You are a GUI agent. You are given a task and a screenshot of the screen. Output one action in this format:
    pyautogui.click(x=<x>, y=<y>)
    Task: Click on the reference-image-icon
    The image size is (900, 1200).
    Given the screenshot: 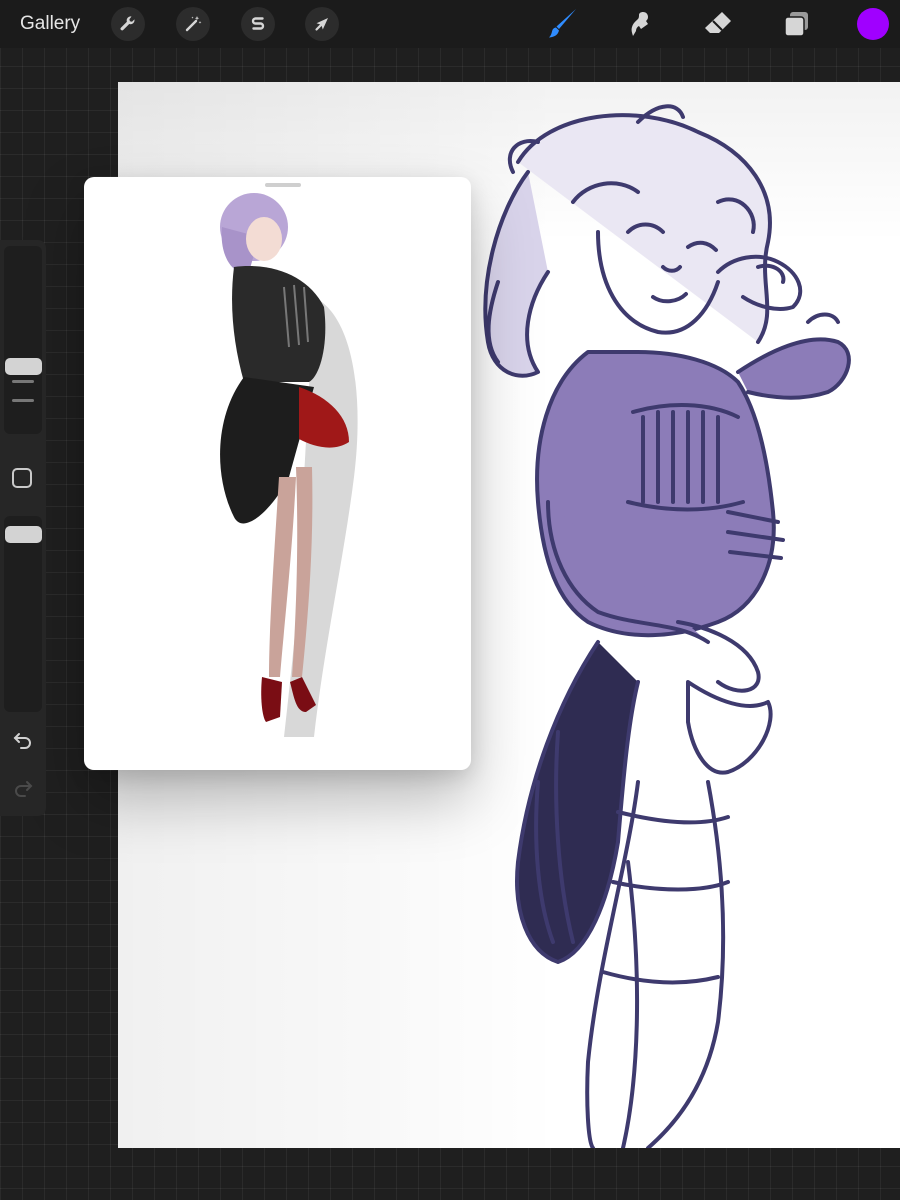 What is the action you would take?
    pyautogui.click(x=289, y=465)
    